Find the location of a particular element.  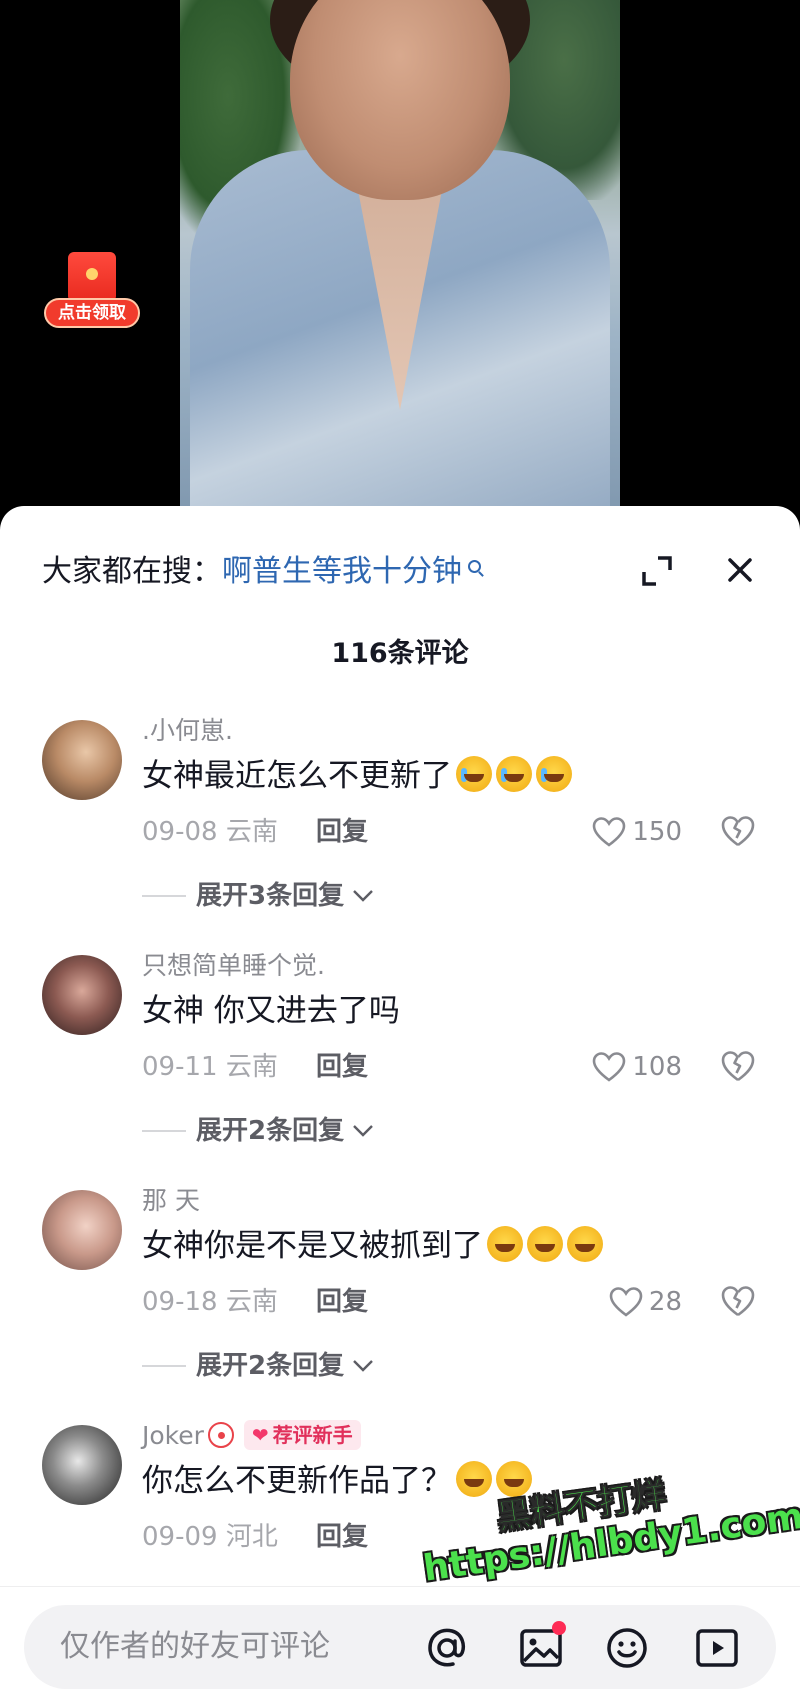

search-suggestion: 大家都在搜：啊普生等我十分钟 is located at coordinates (261, 572).